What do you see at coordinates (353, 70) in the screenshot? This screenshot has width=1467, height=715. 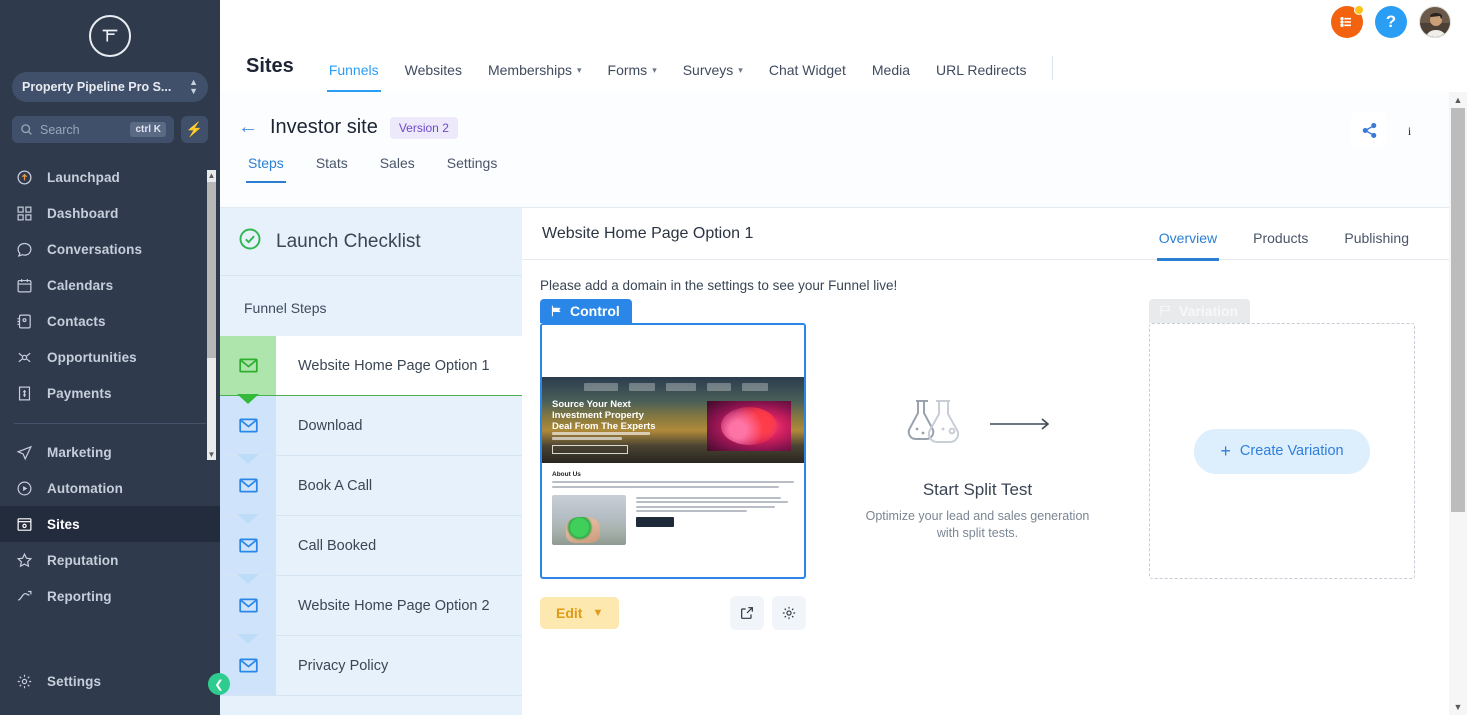 I see `tab-label: Funnels` at bounding box center [353, 70].